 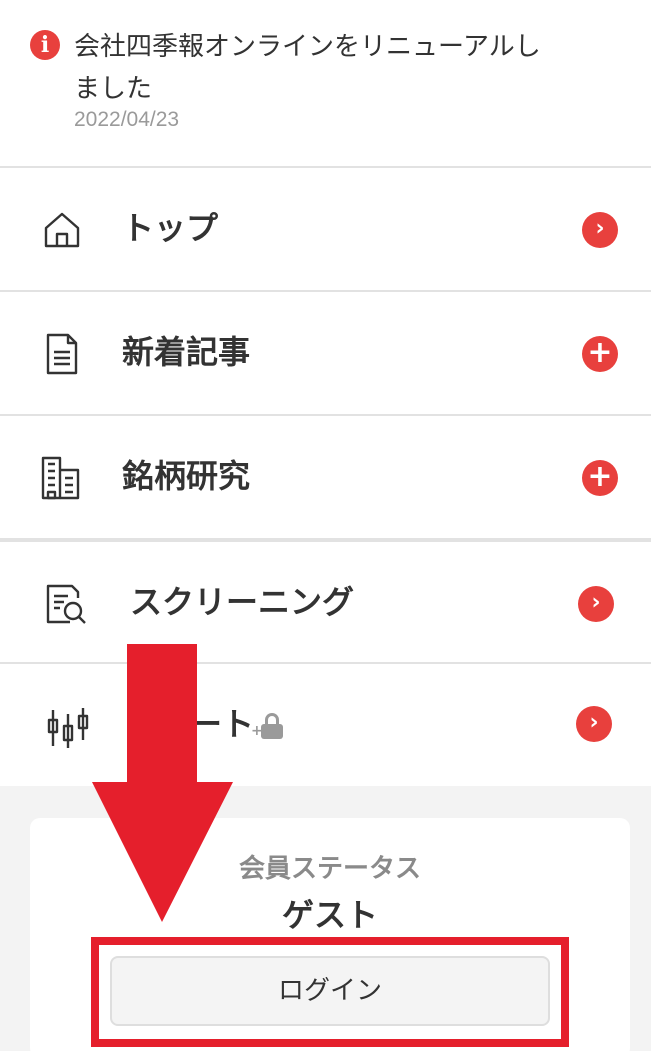 What do you see at coordinates (329, 869) in the screenshot?
I see `member-status-label: 会員ステータス` at bounding box center [329, 869].